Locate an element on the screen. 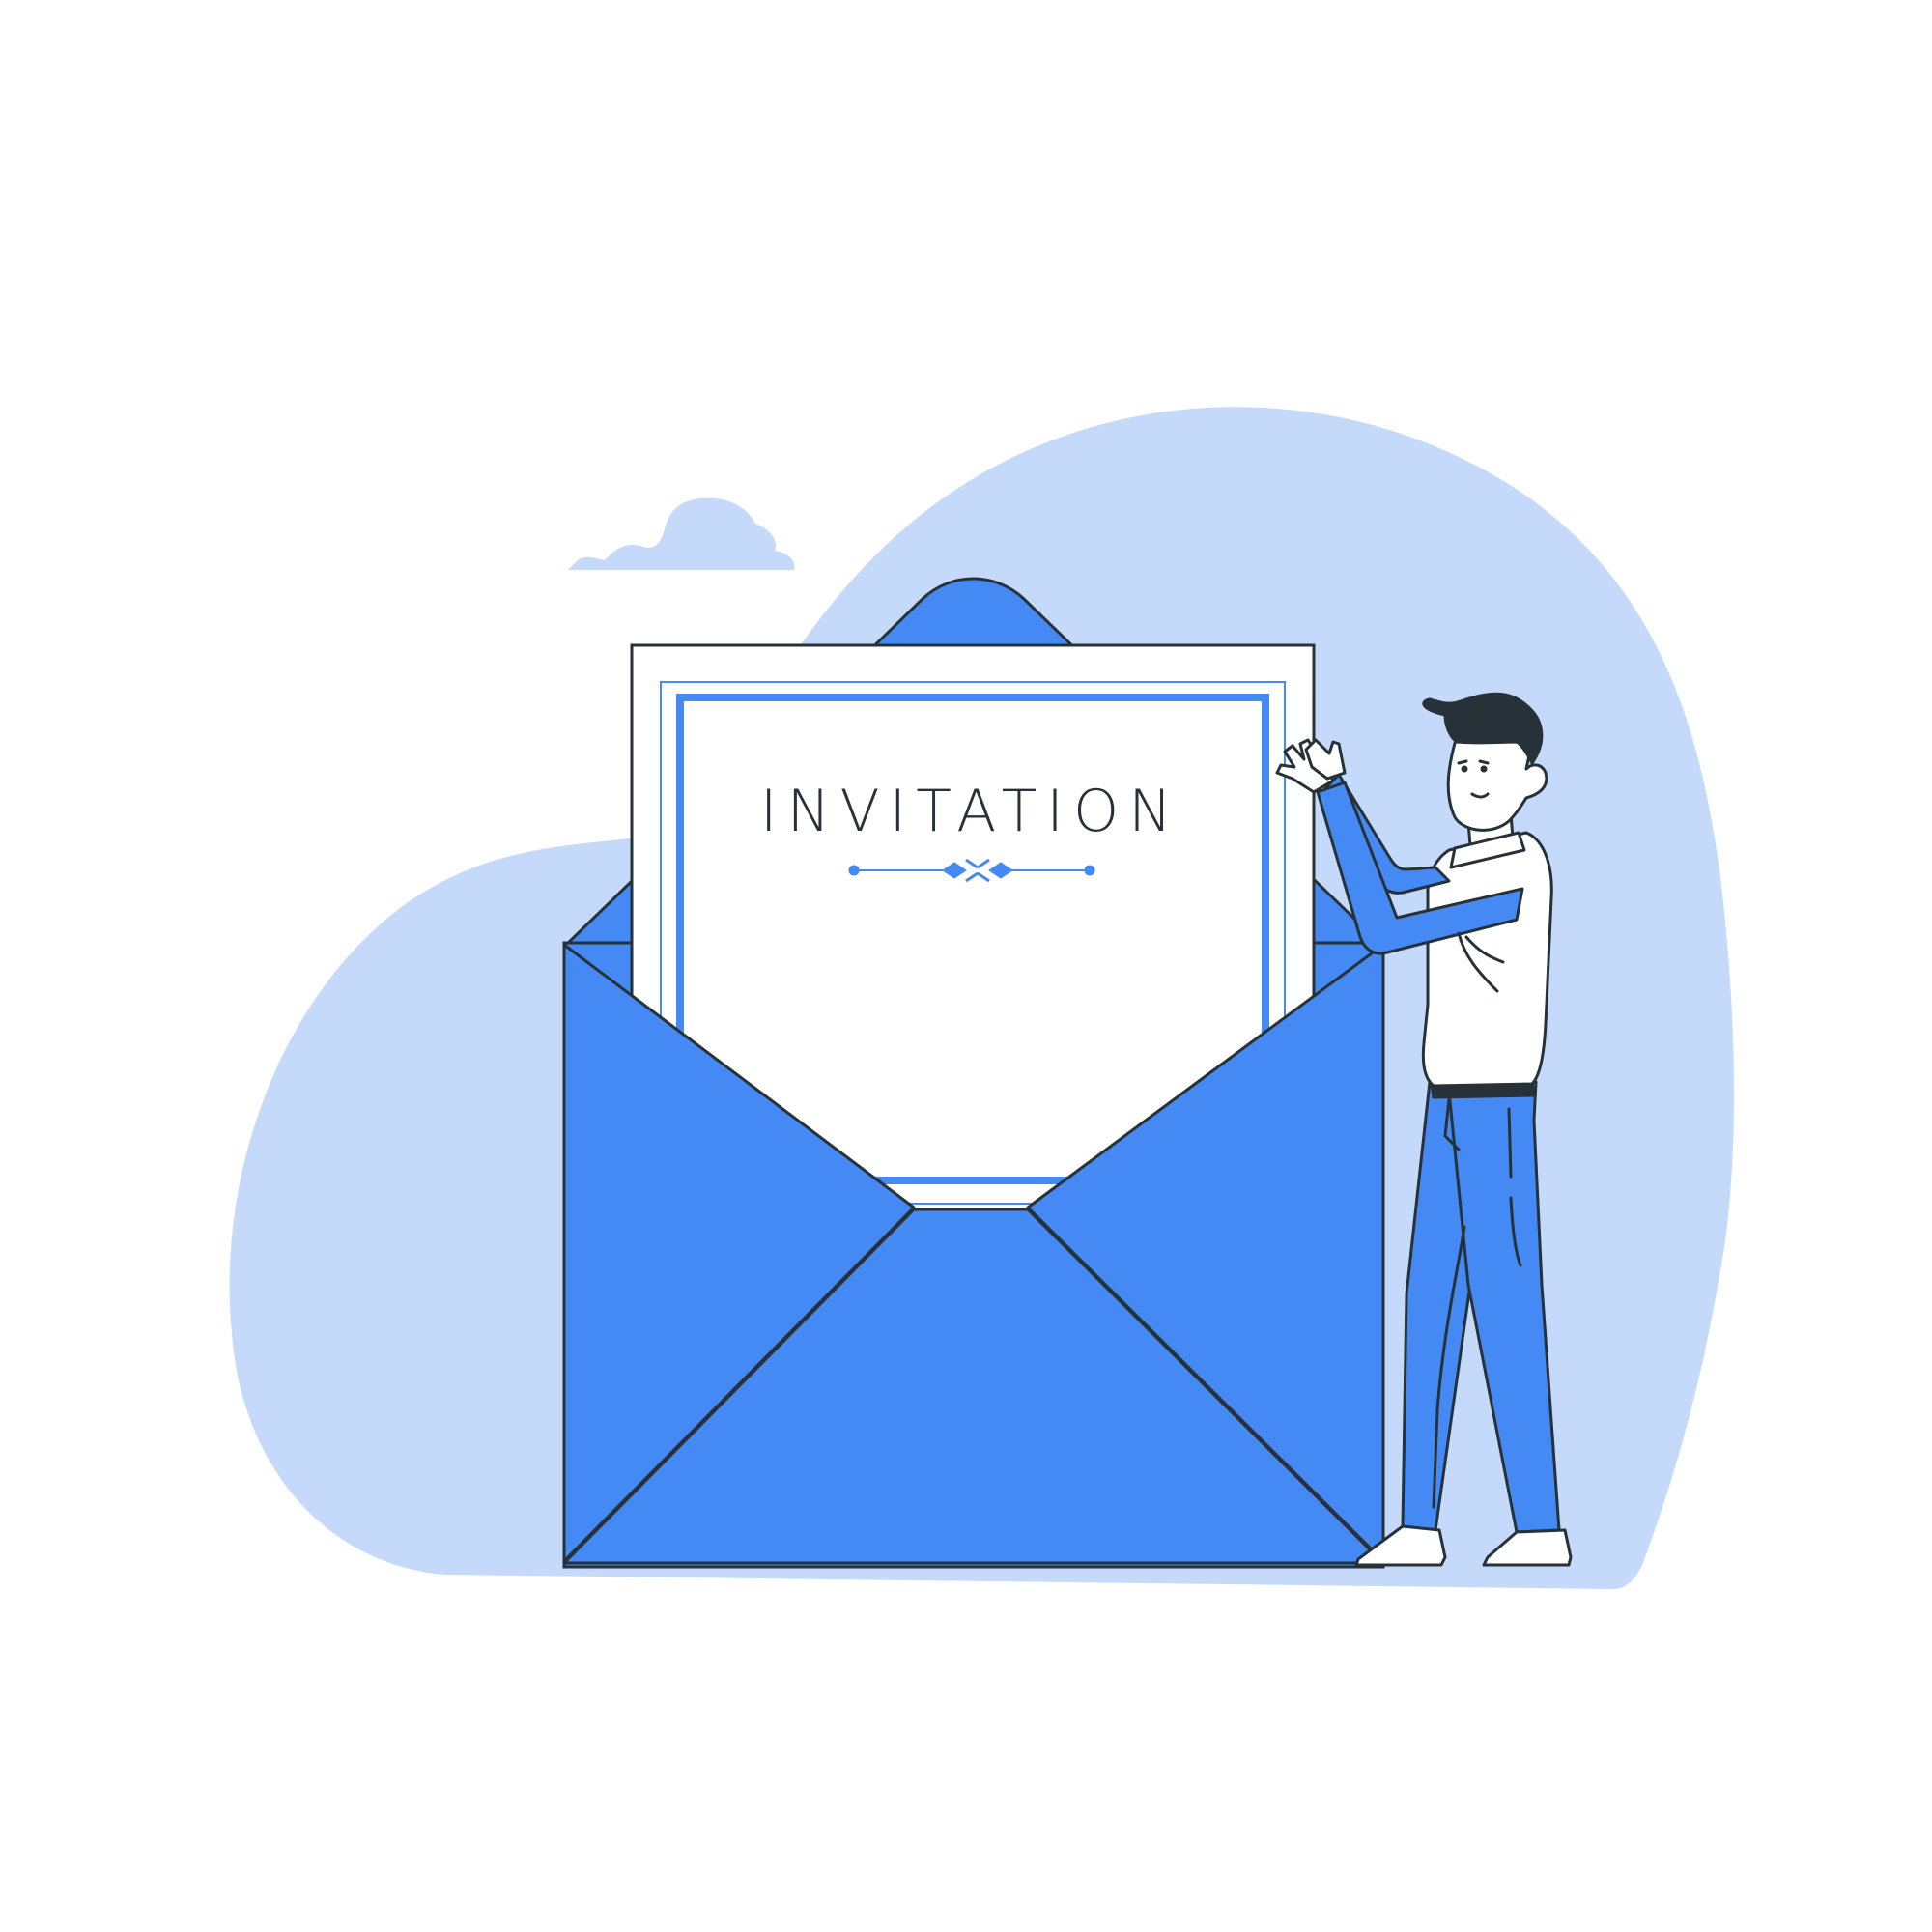  person-eye-right is located at coordinates (1484, 762).